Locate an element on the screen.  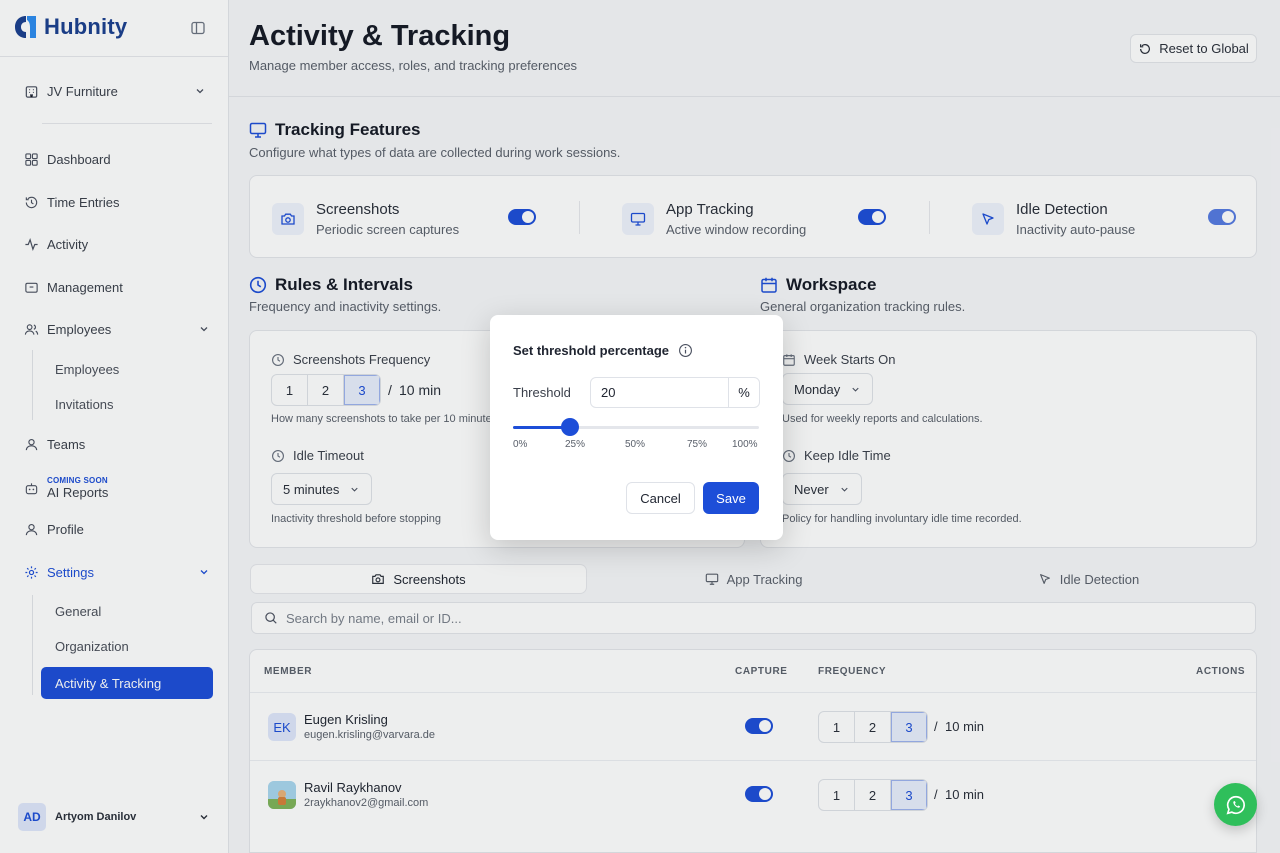
save-button: Save is located at coordinates (731, 498).